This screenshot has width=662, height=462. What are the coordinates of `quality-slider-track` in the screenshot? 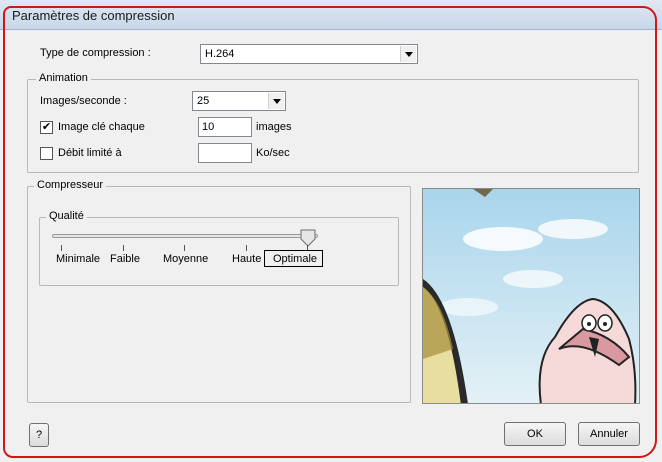 It's located at (185, 236).